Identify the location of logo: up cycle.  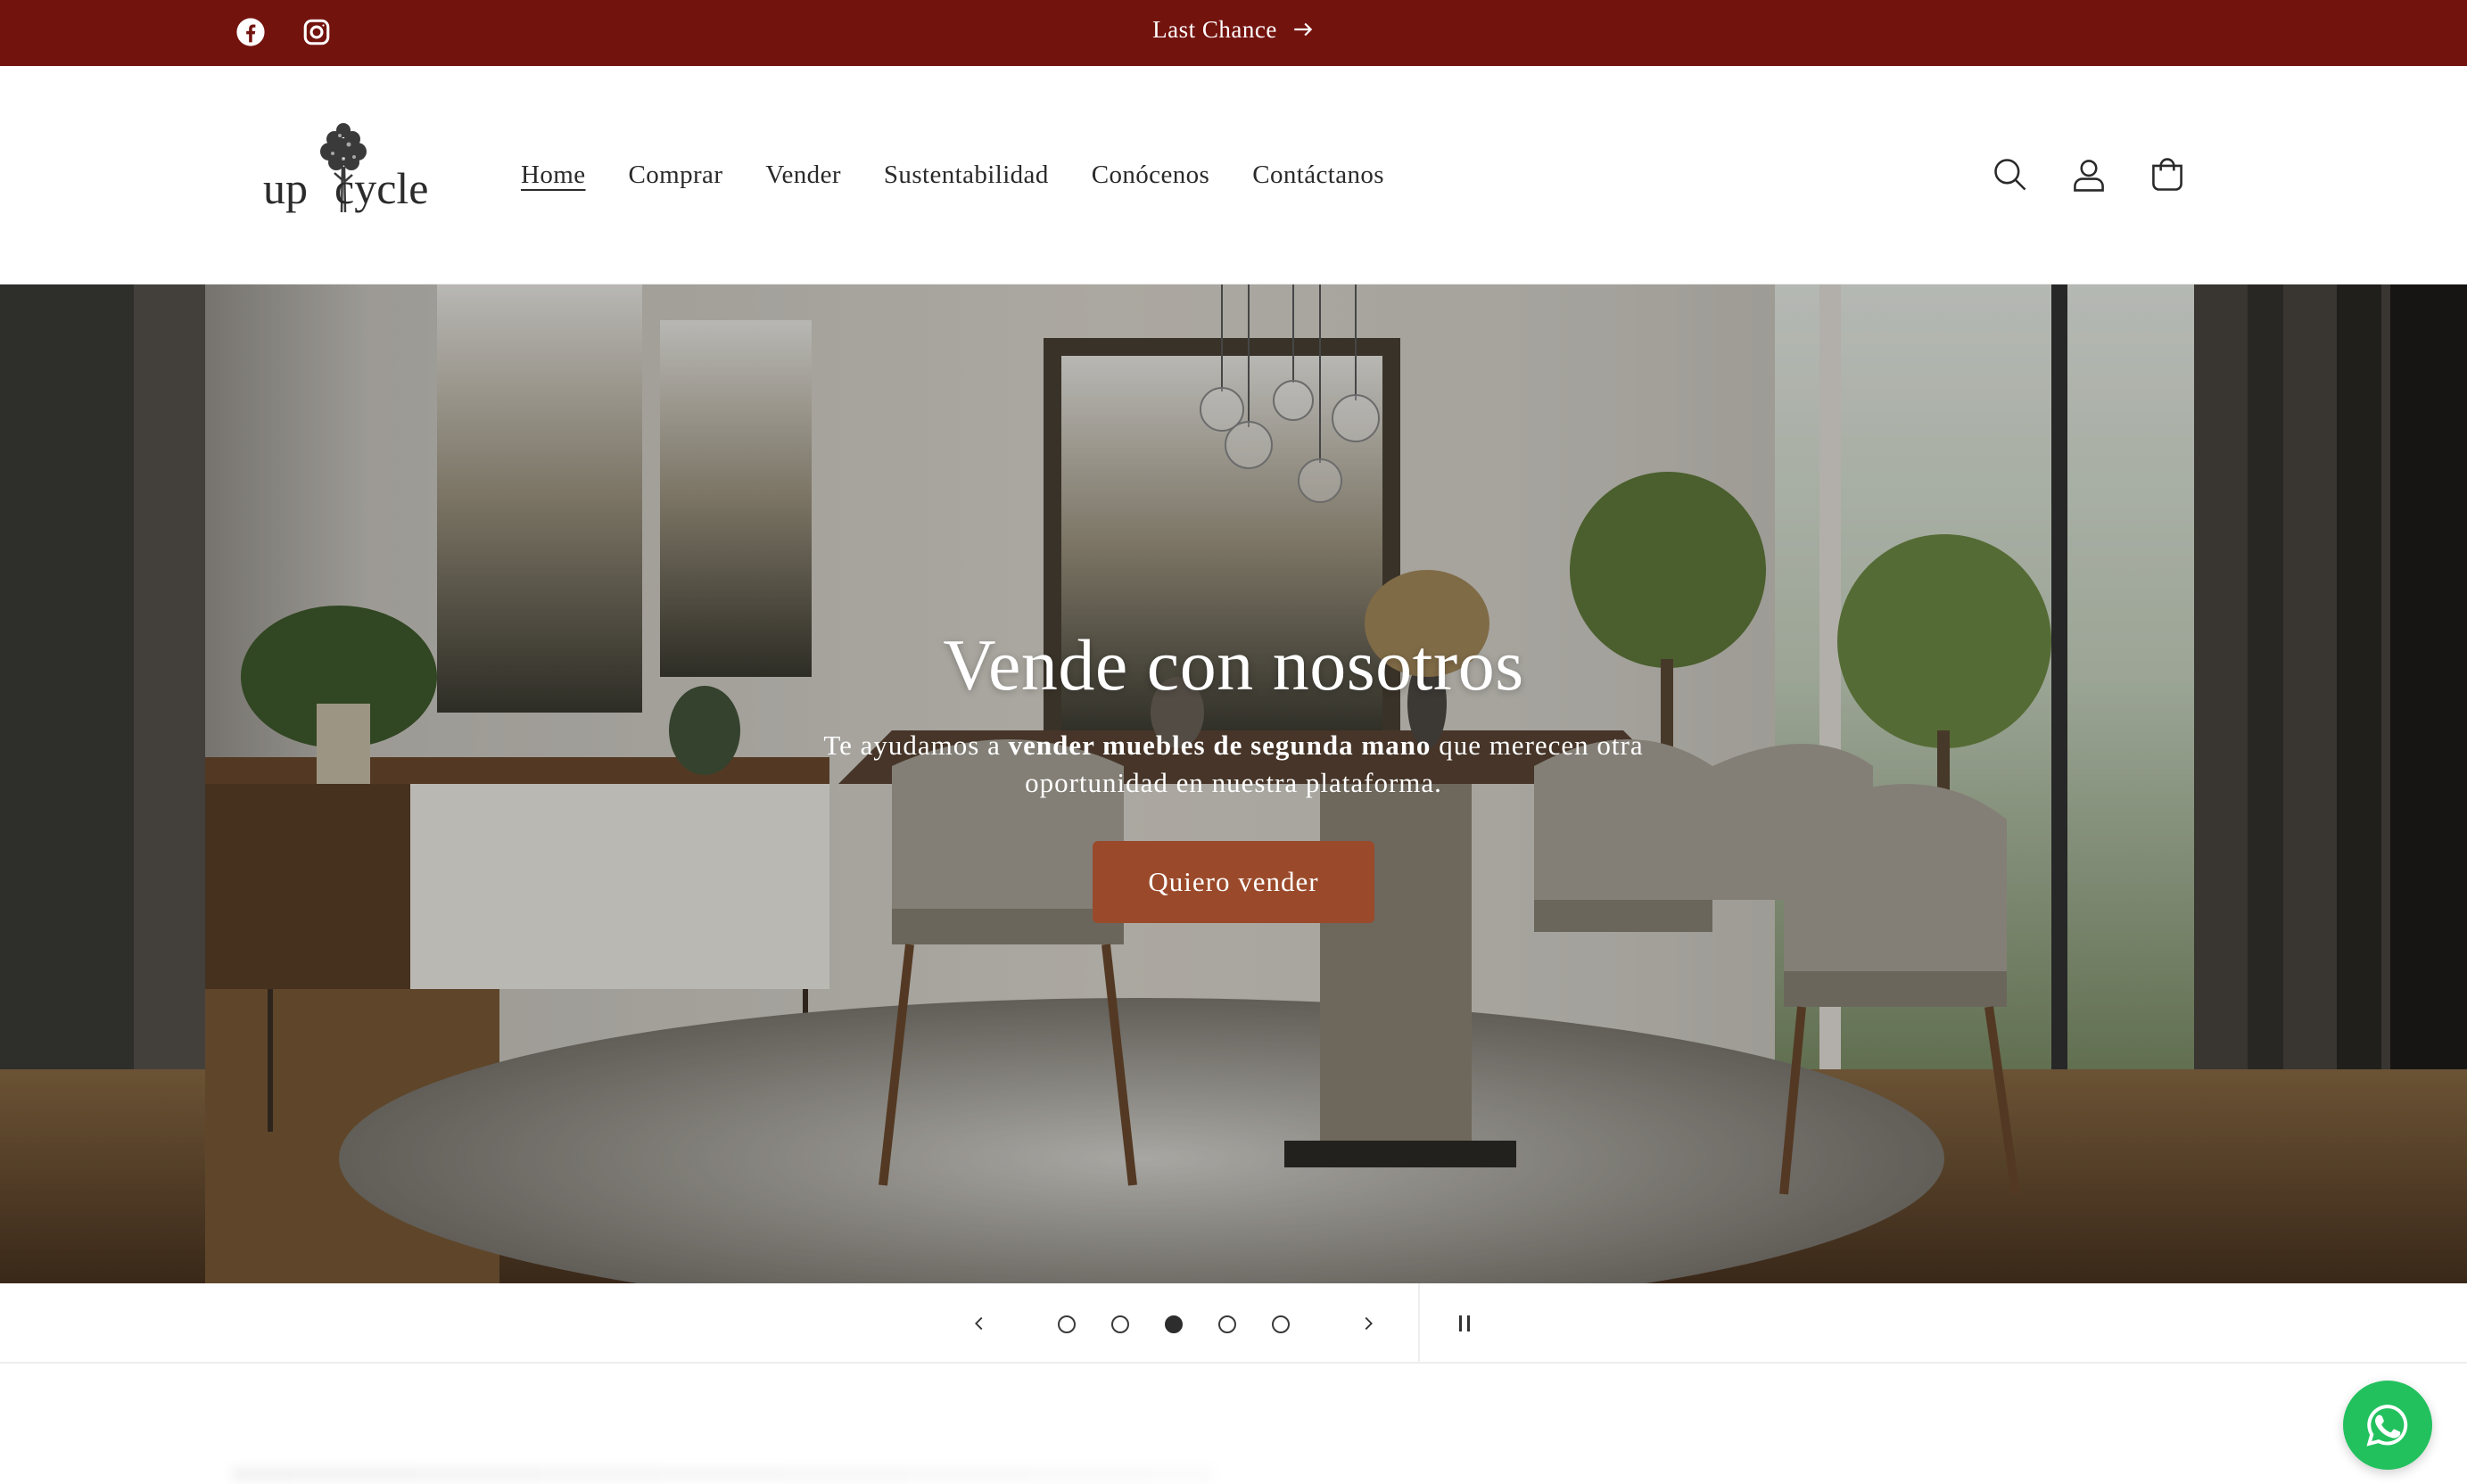
(345, 174).